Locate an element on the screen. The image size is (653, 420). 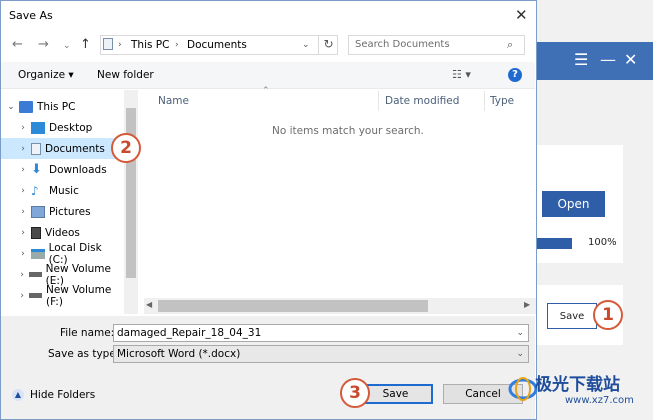
tree-item-music: › ♪ Music is located at coordinates (62, 190).